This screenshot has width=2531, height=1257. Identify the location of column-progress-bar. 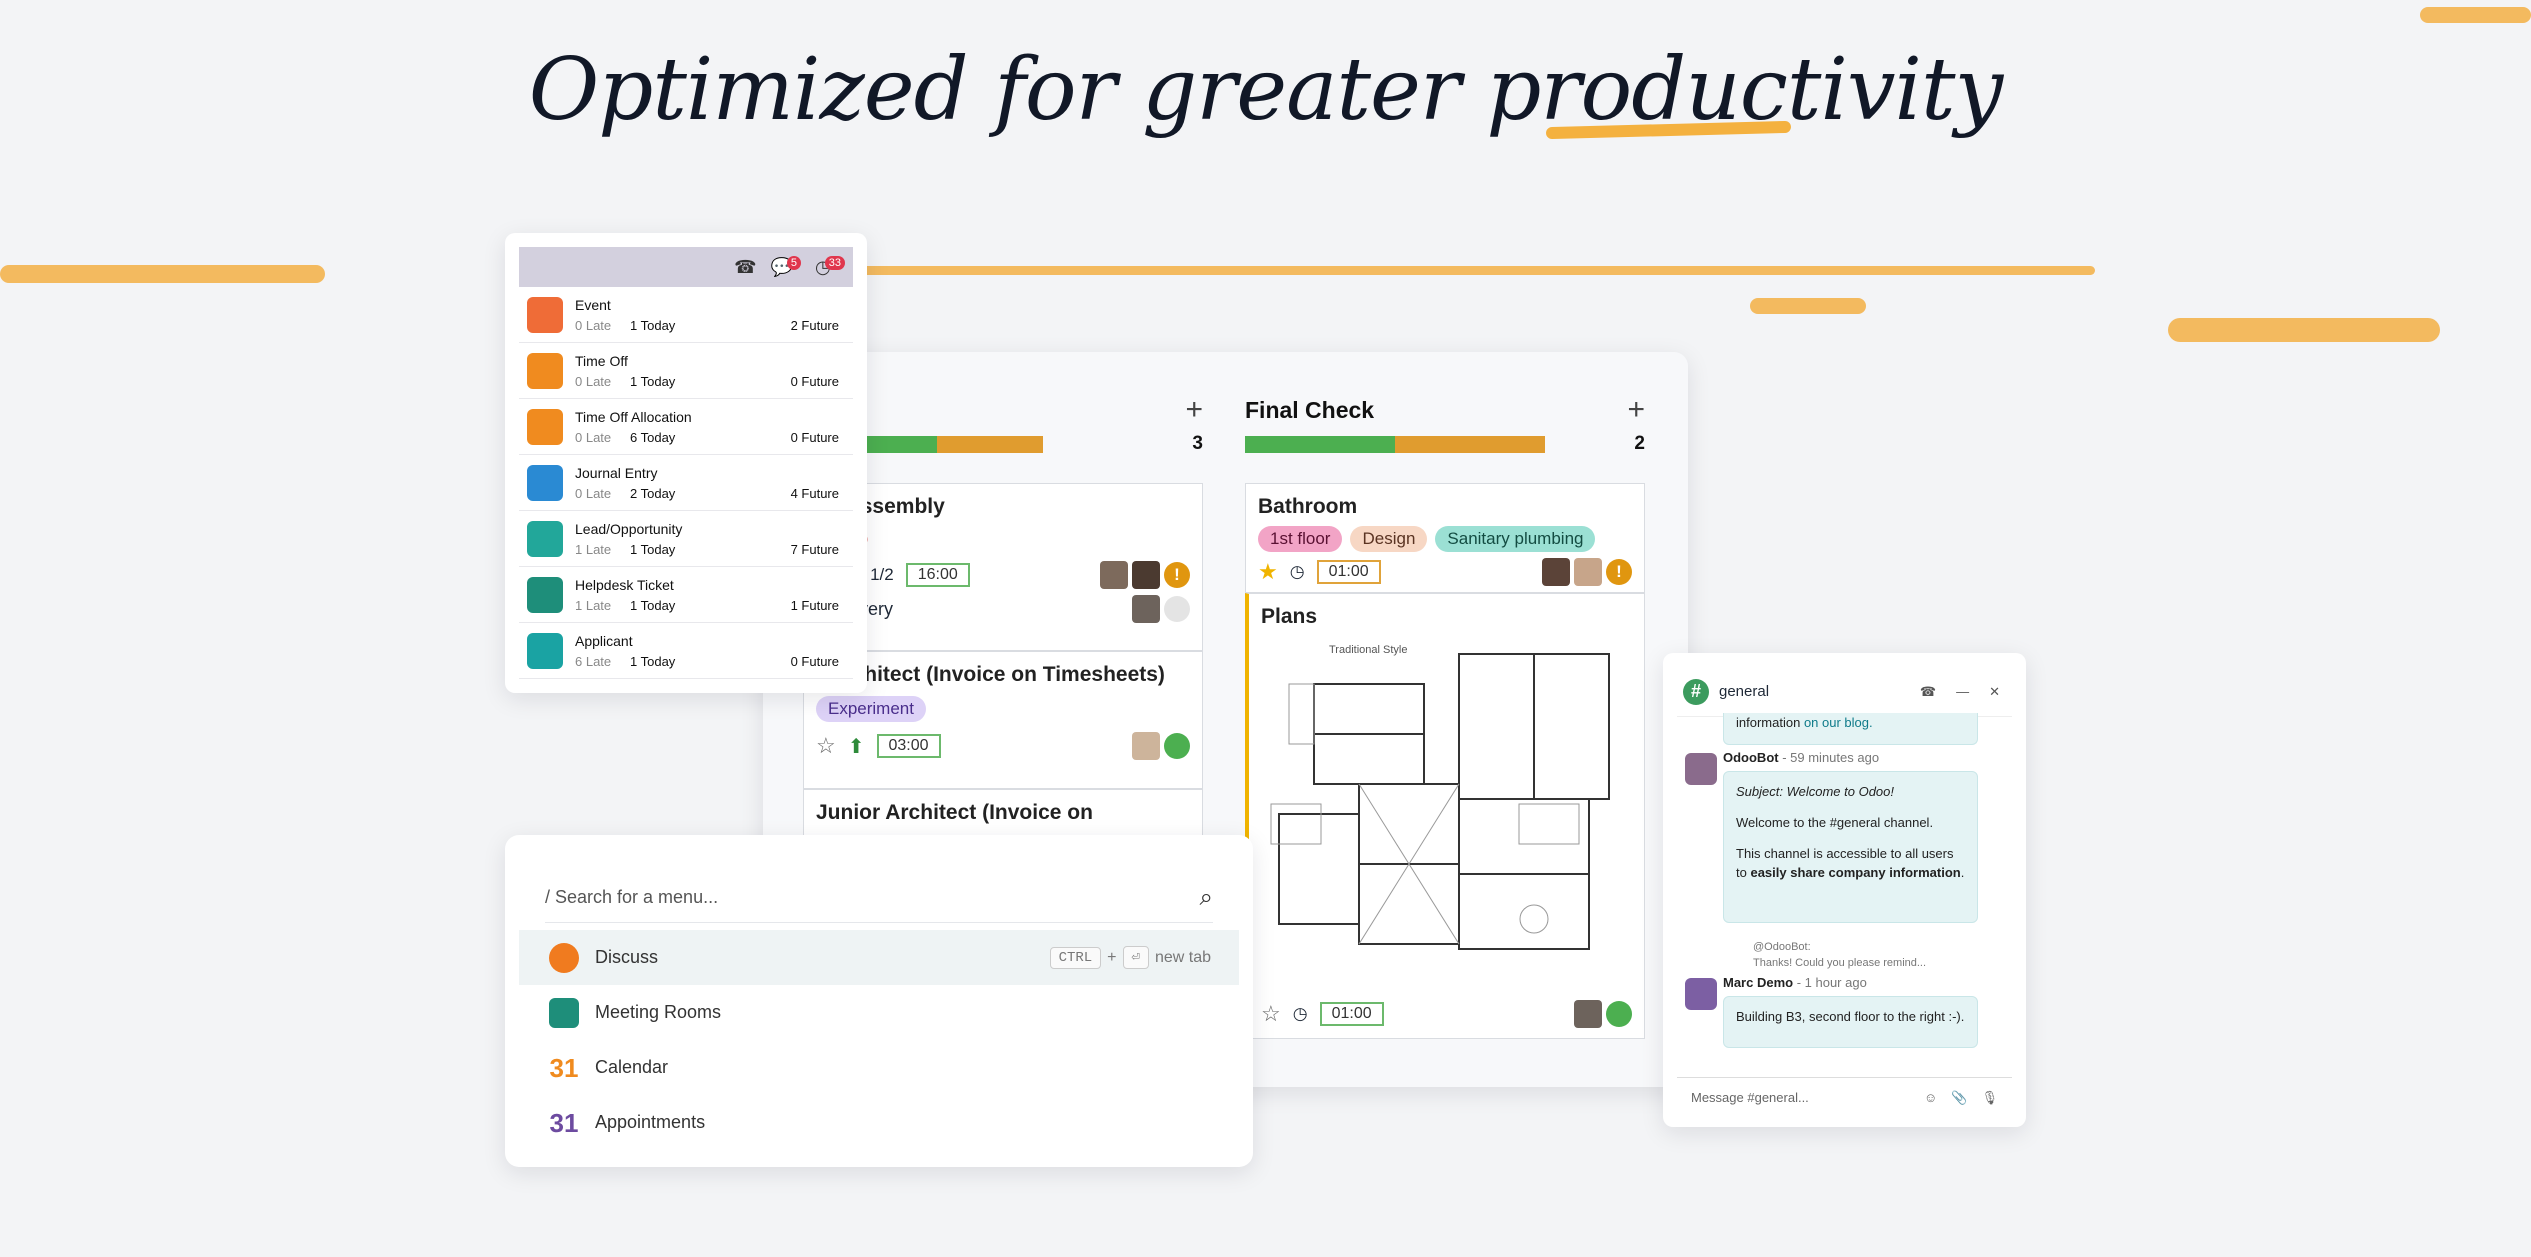
(1395, 444).